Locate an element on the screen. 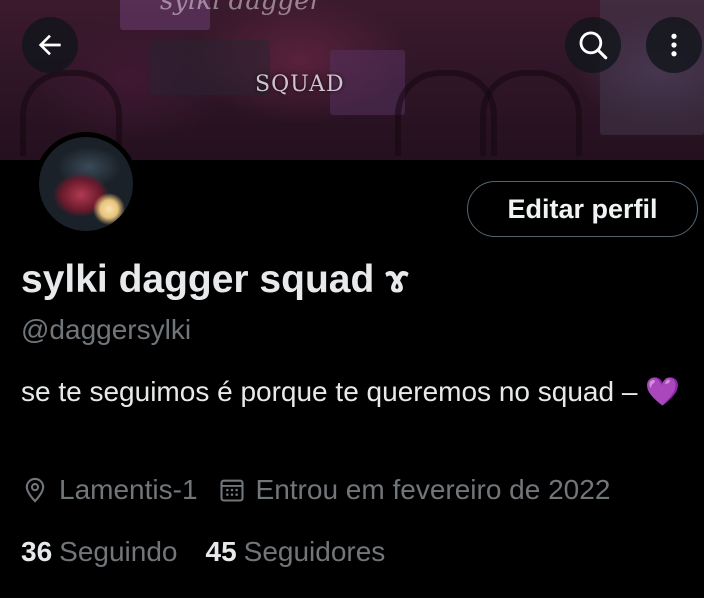 The image size is (704, 598). display-name: sylki dagger squad ɤ is located at coordinates (215, 279).